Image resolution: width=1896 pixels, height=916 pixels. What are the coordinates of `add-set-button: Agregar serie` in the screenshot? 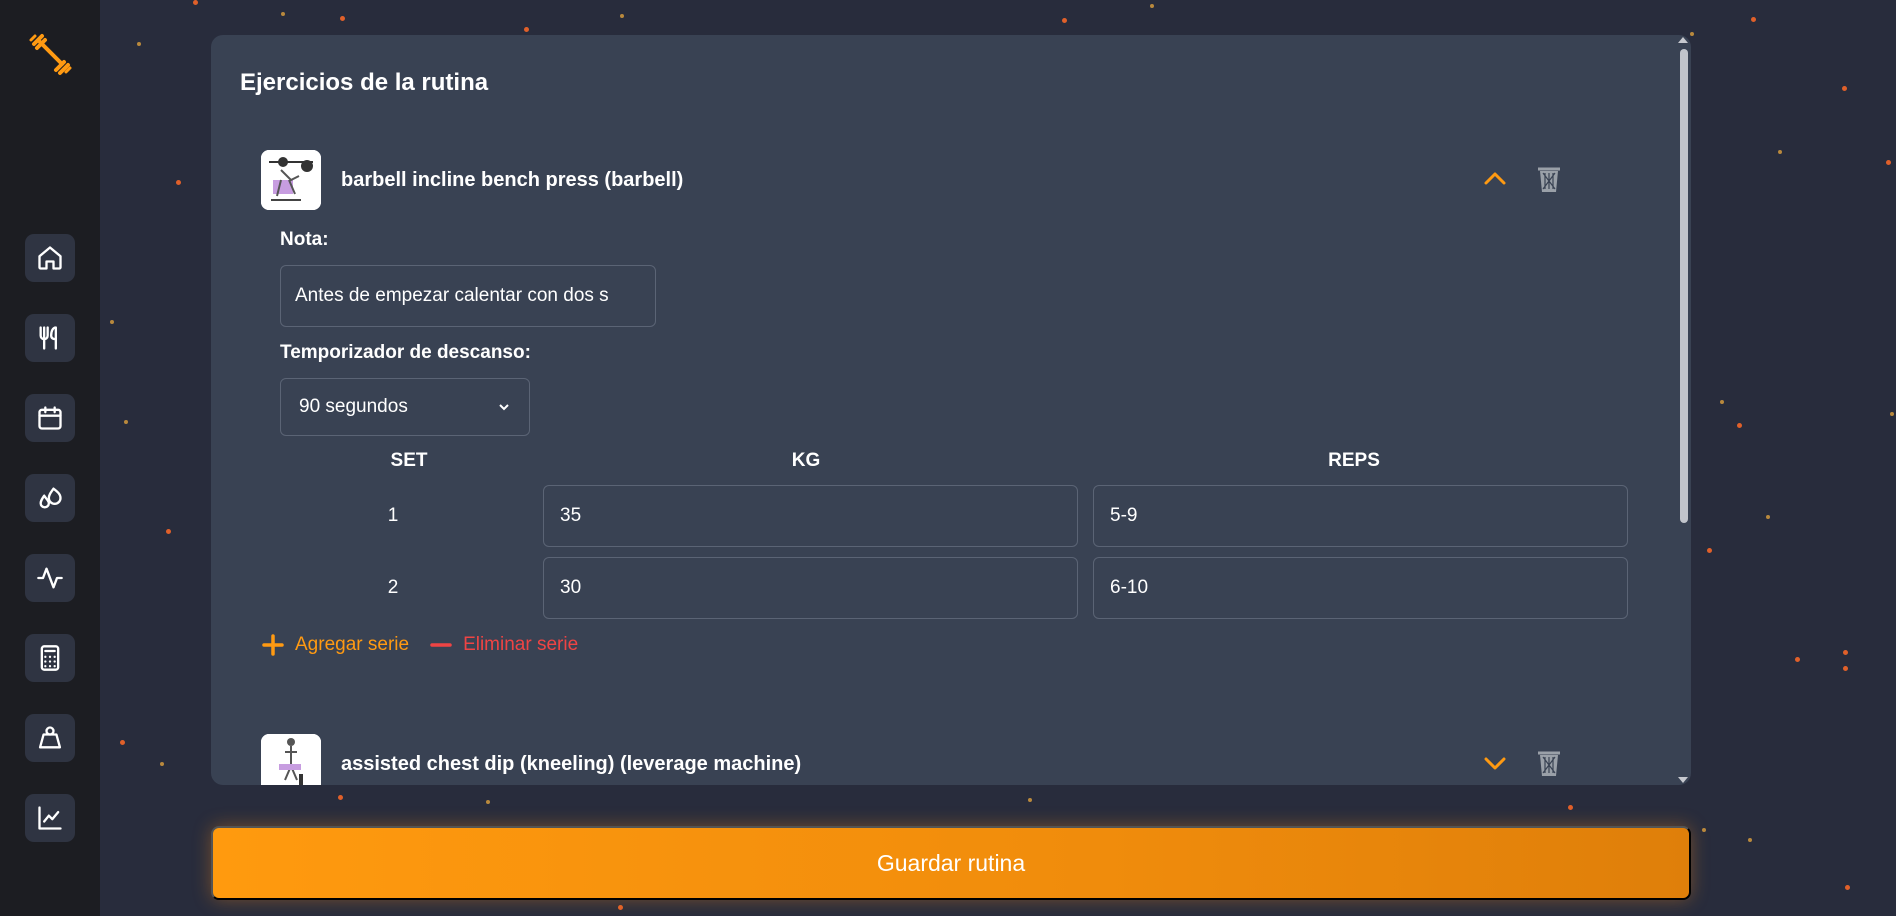 It's located at (335, 645).